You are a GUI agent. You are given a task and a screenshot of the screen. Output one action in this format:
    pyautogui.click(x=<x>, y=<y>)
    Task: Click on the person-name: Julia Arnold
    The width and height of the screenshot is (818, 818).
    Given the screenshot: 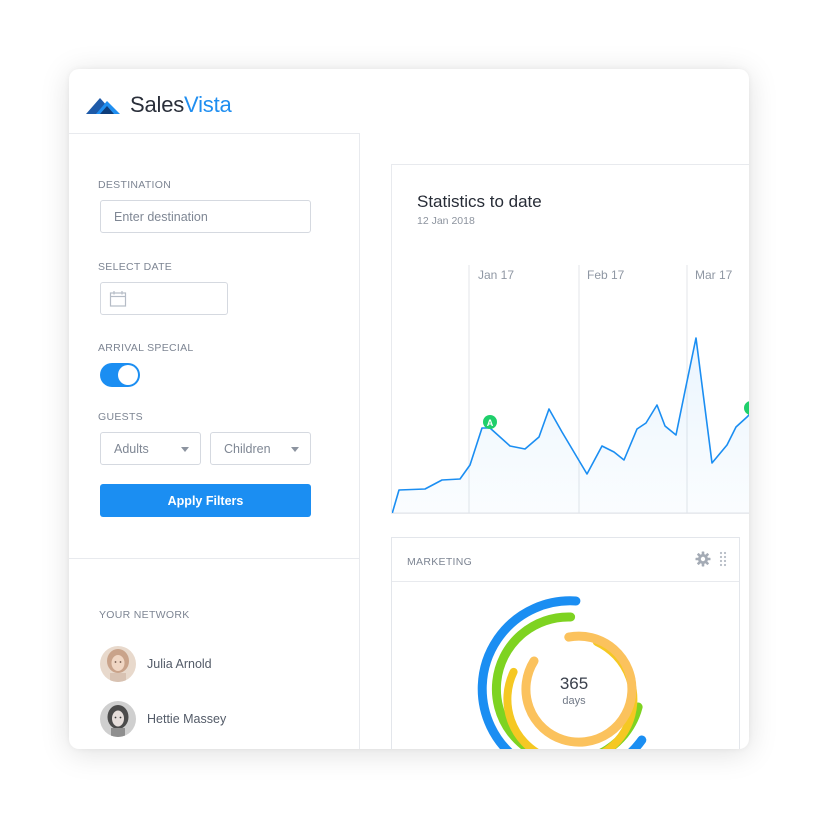 What is the action you would take?
    pyautogui.click(x=179, y=664)
    